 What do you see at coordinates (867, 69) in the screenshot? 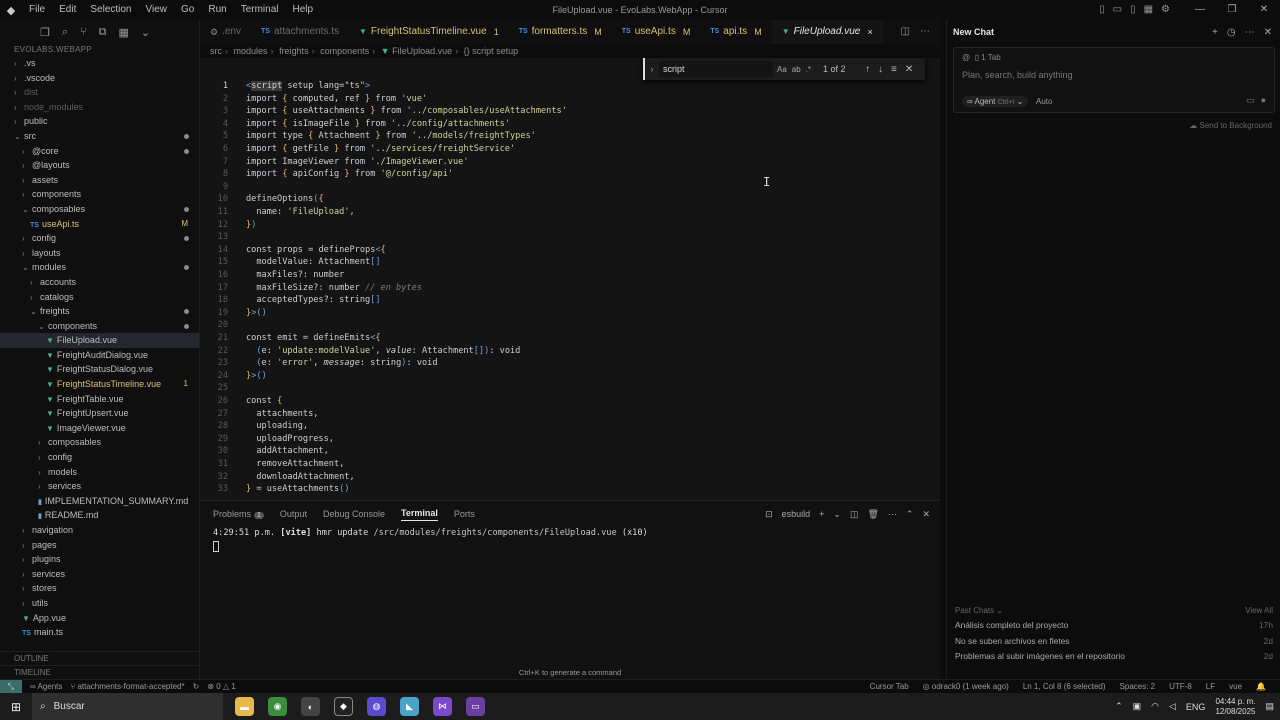
I see `previous-match-arrow-up-icon: ↑` at bounding box center [867, 69].